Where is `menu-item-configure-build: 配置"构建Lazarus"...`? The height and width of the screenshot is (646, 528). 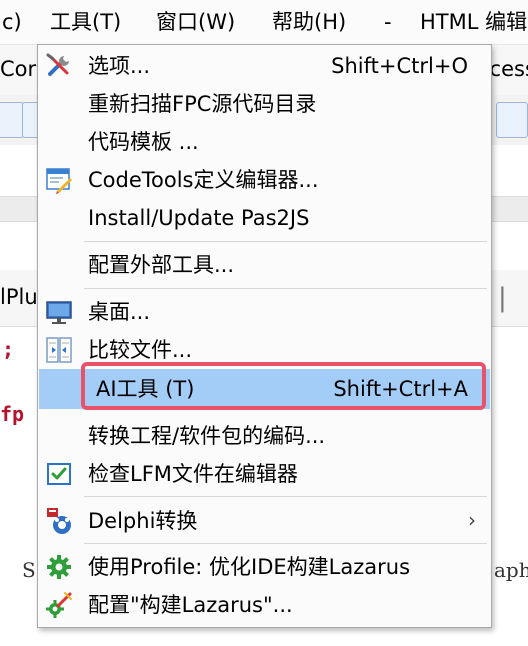 menu-item-configure-build: 配置"构建Lazarus"... is located at coordinates (264, 605).